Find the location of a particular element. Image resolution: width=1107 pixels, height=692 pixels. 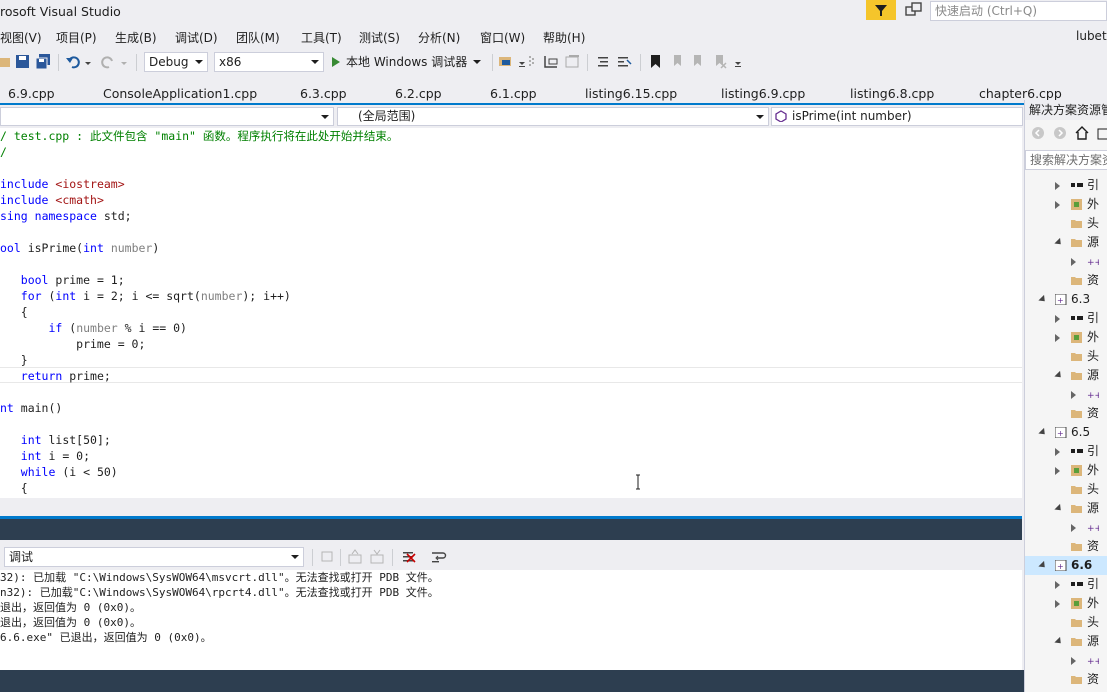

menu-item: 项目(P) is located at coordinates (76, 37).